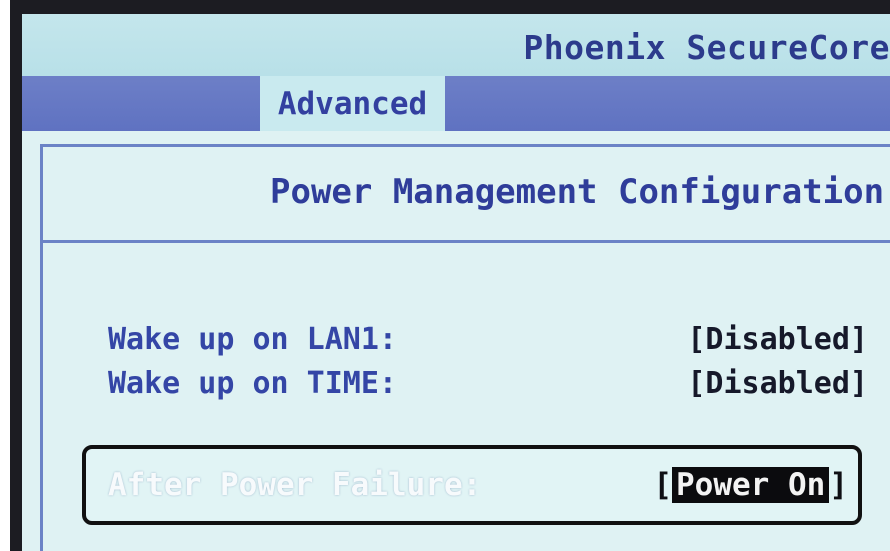 The image size is (890, 551). What do you see at coordinates (456, 45) in the screenshot?
I see `title-bar: Phoenix SecureCore` at bounding box center [456, 45].